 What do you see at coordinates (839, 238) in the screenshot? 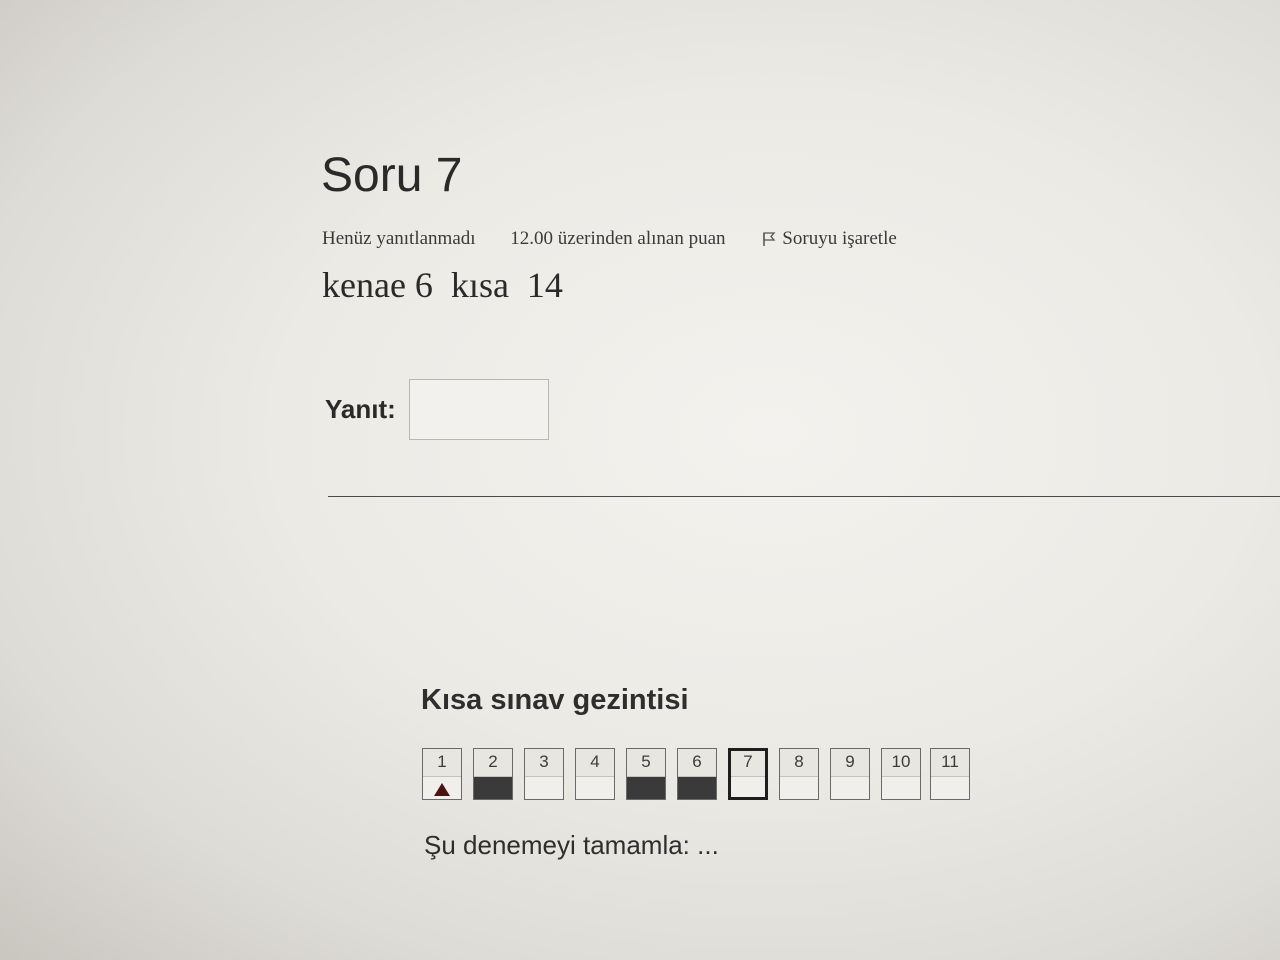
I see `flag-question-label: Soruyu işaretle` at bounding box center [839, 238].